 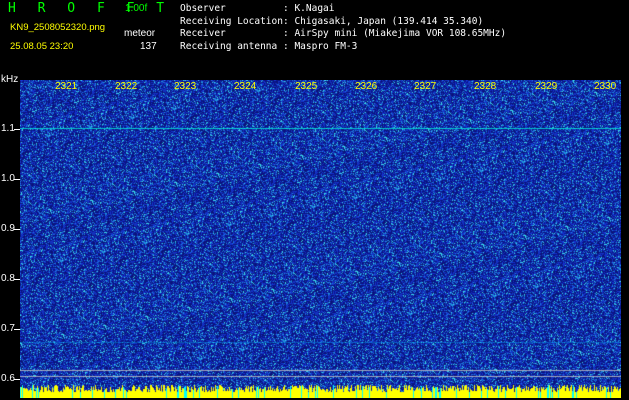 What do you see at coordinates (383, 21) in the screenshot?
I see `location-value: : Chigasaki, Japan (139.414 35.340)` at bounding box center [383, 21].